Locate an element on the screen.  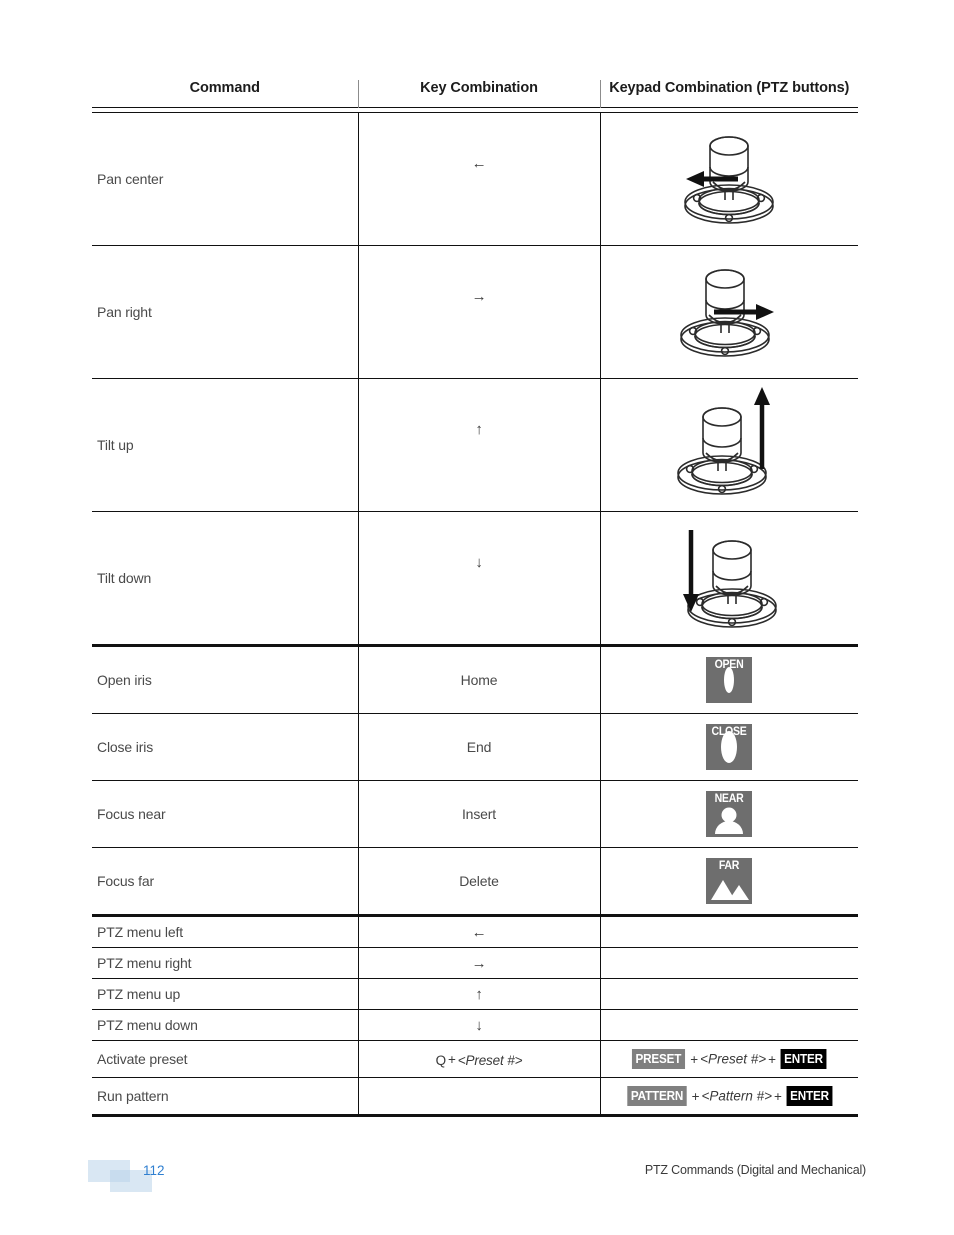
table-row: Focus near Insert NEAR is located at coordinates (475, 814).